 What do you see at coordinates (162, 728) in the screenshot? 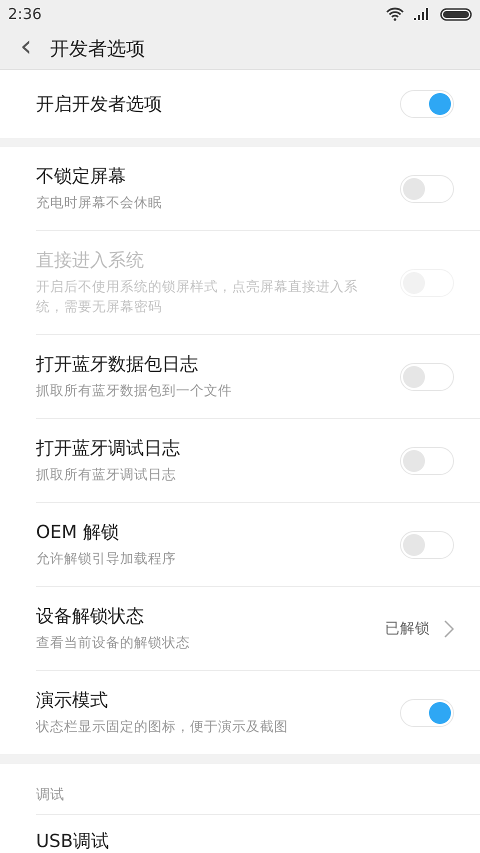
I see `setting-description: 状态栏显示固定的图标，便于演示及截图` at bounding box center [162, 728].